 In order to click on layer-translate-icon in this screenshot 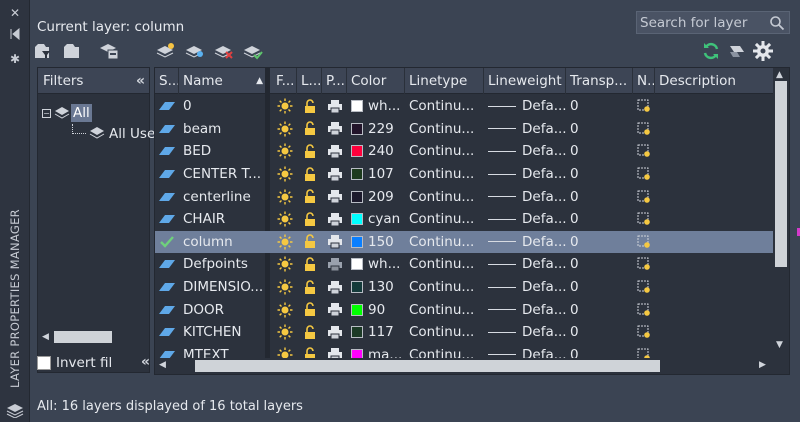, I will do `click(737, 51)`.